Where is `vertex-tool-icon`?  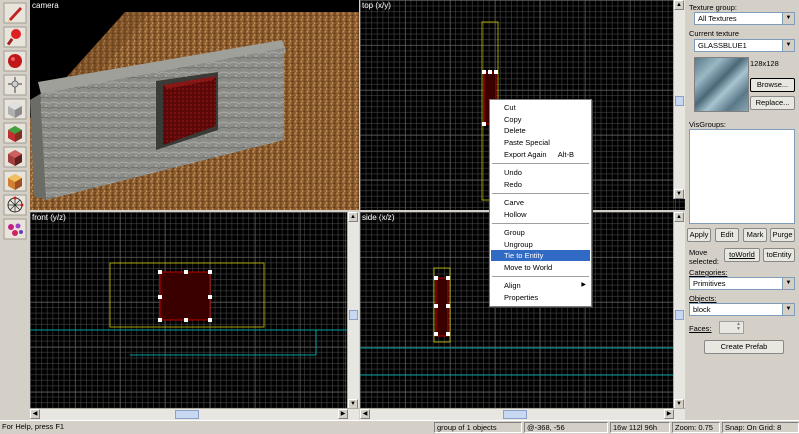 vertex-tool-icon is located at coordinates (15, 229).